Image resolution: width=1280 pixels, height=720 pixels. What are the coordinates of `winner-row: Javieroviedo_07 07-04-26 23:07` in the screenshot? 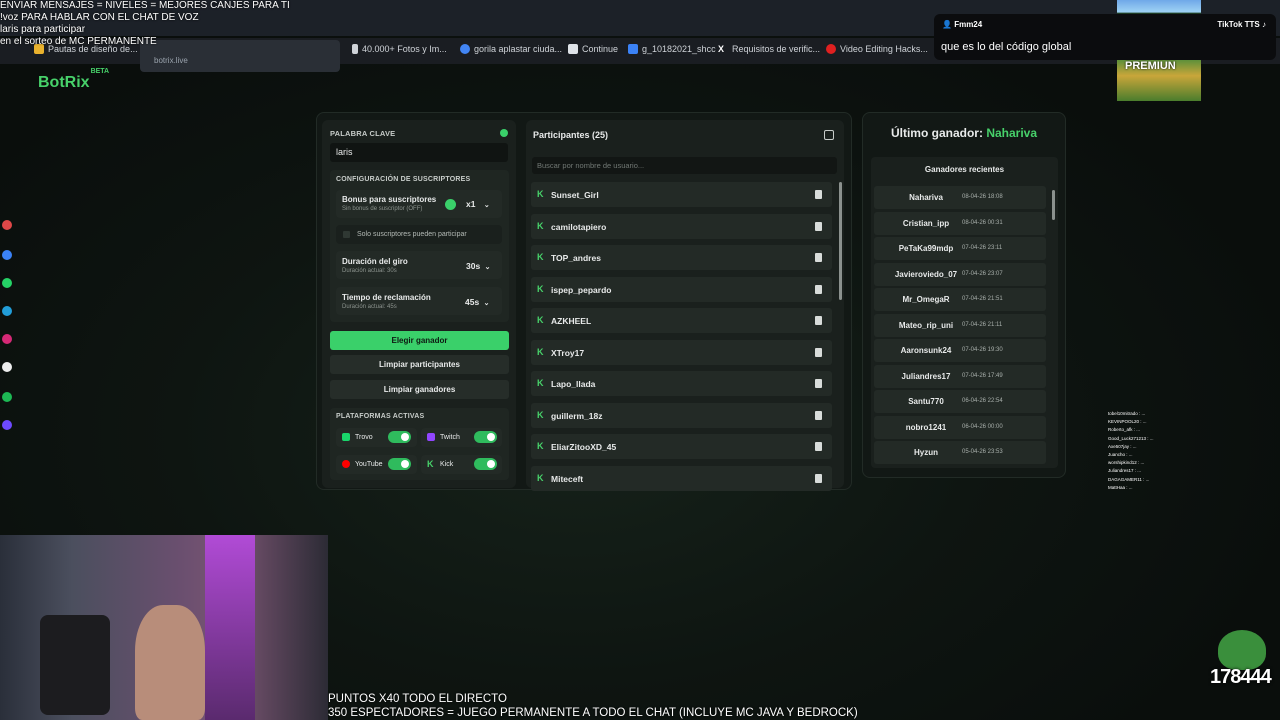 It's located at (960, 274).